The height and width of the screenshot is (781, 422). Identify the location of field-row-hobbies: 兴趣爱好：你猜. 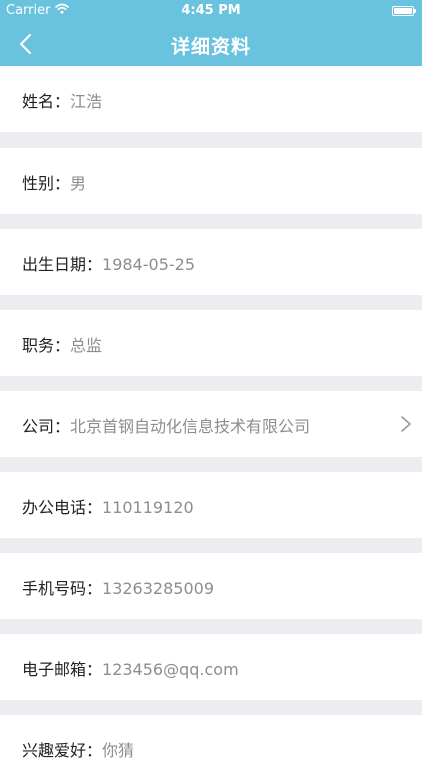
(211, 748).